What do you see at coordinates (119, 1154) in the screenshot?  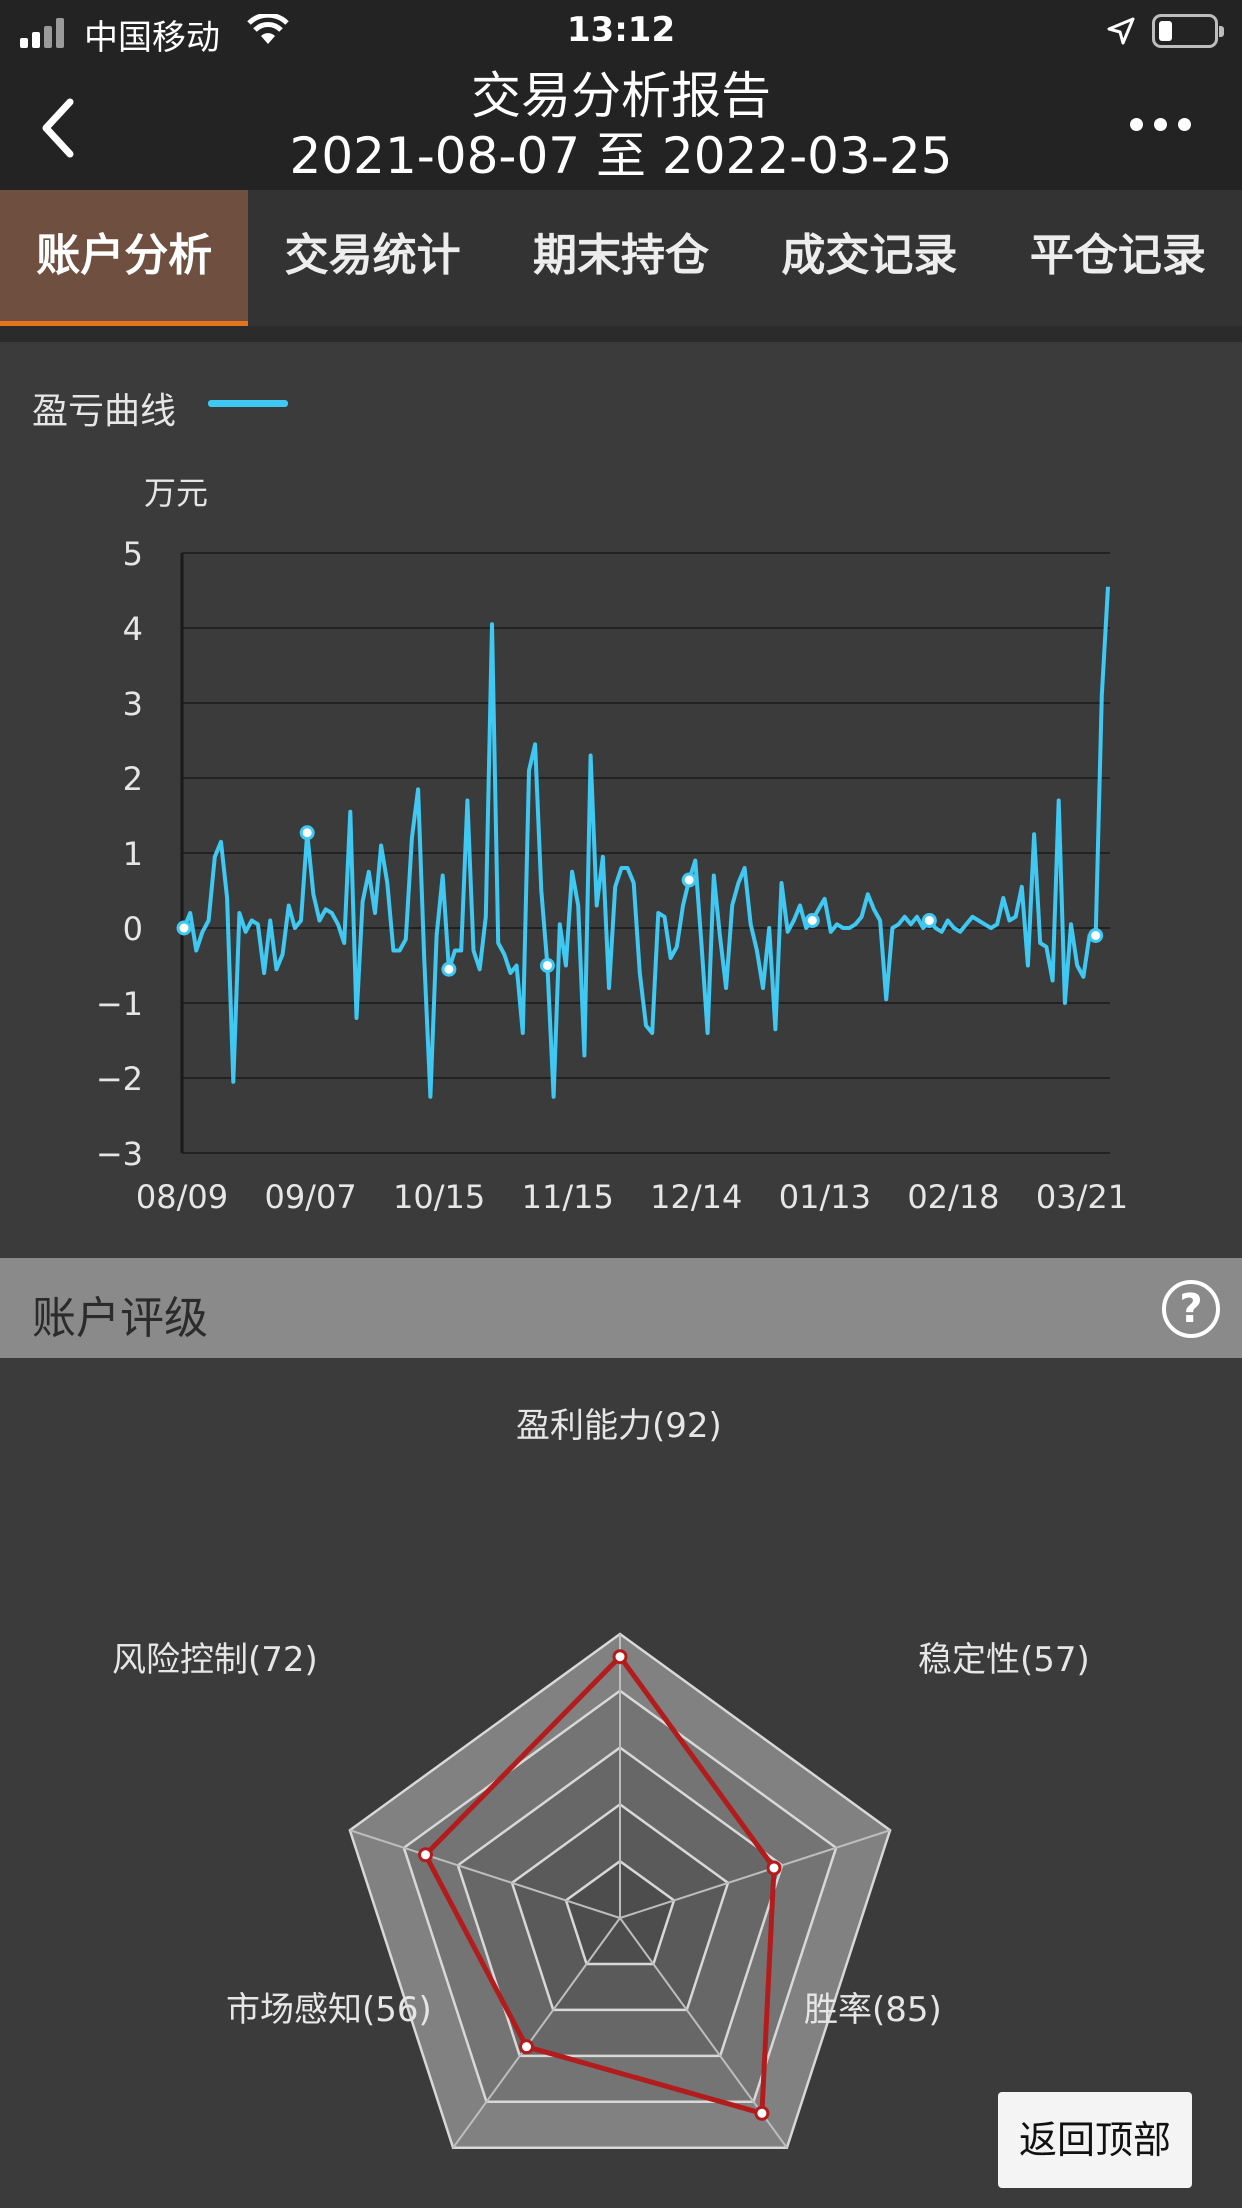 I see `y-tick-label: −3` at bounding box center [119, 1154].